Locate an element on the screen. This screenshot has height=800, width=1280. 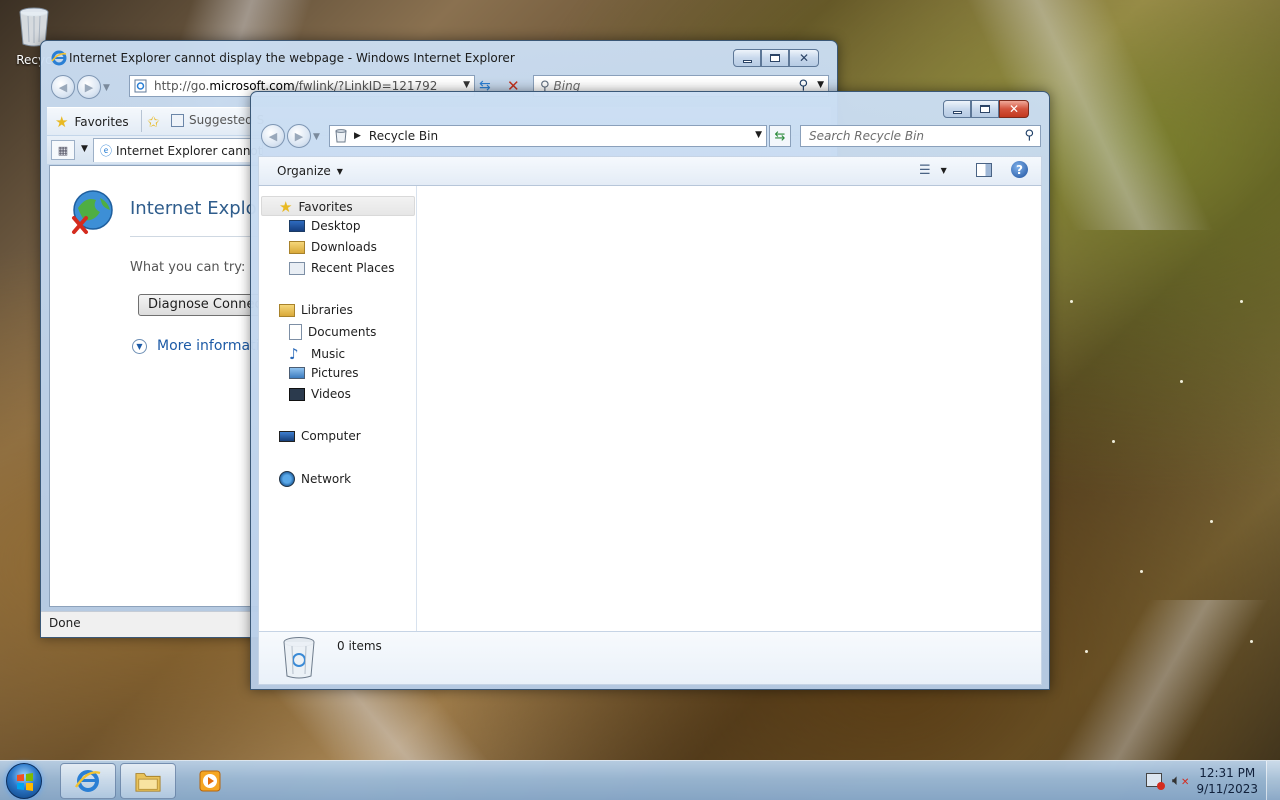
taskbar-media-player is located at coordinates (210, 781).